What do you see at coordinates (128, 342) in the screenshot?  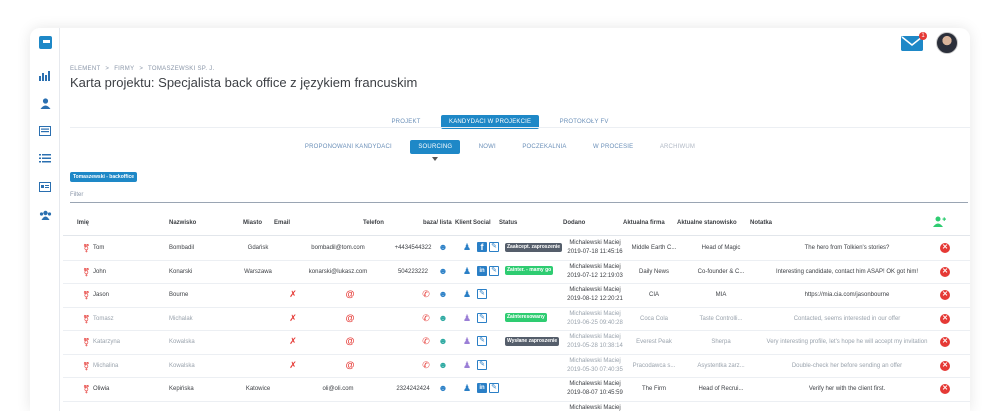 I see `first-name: Katarzyna` at bounding box center [128, 342].